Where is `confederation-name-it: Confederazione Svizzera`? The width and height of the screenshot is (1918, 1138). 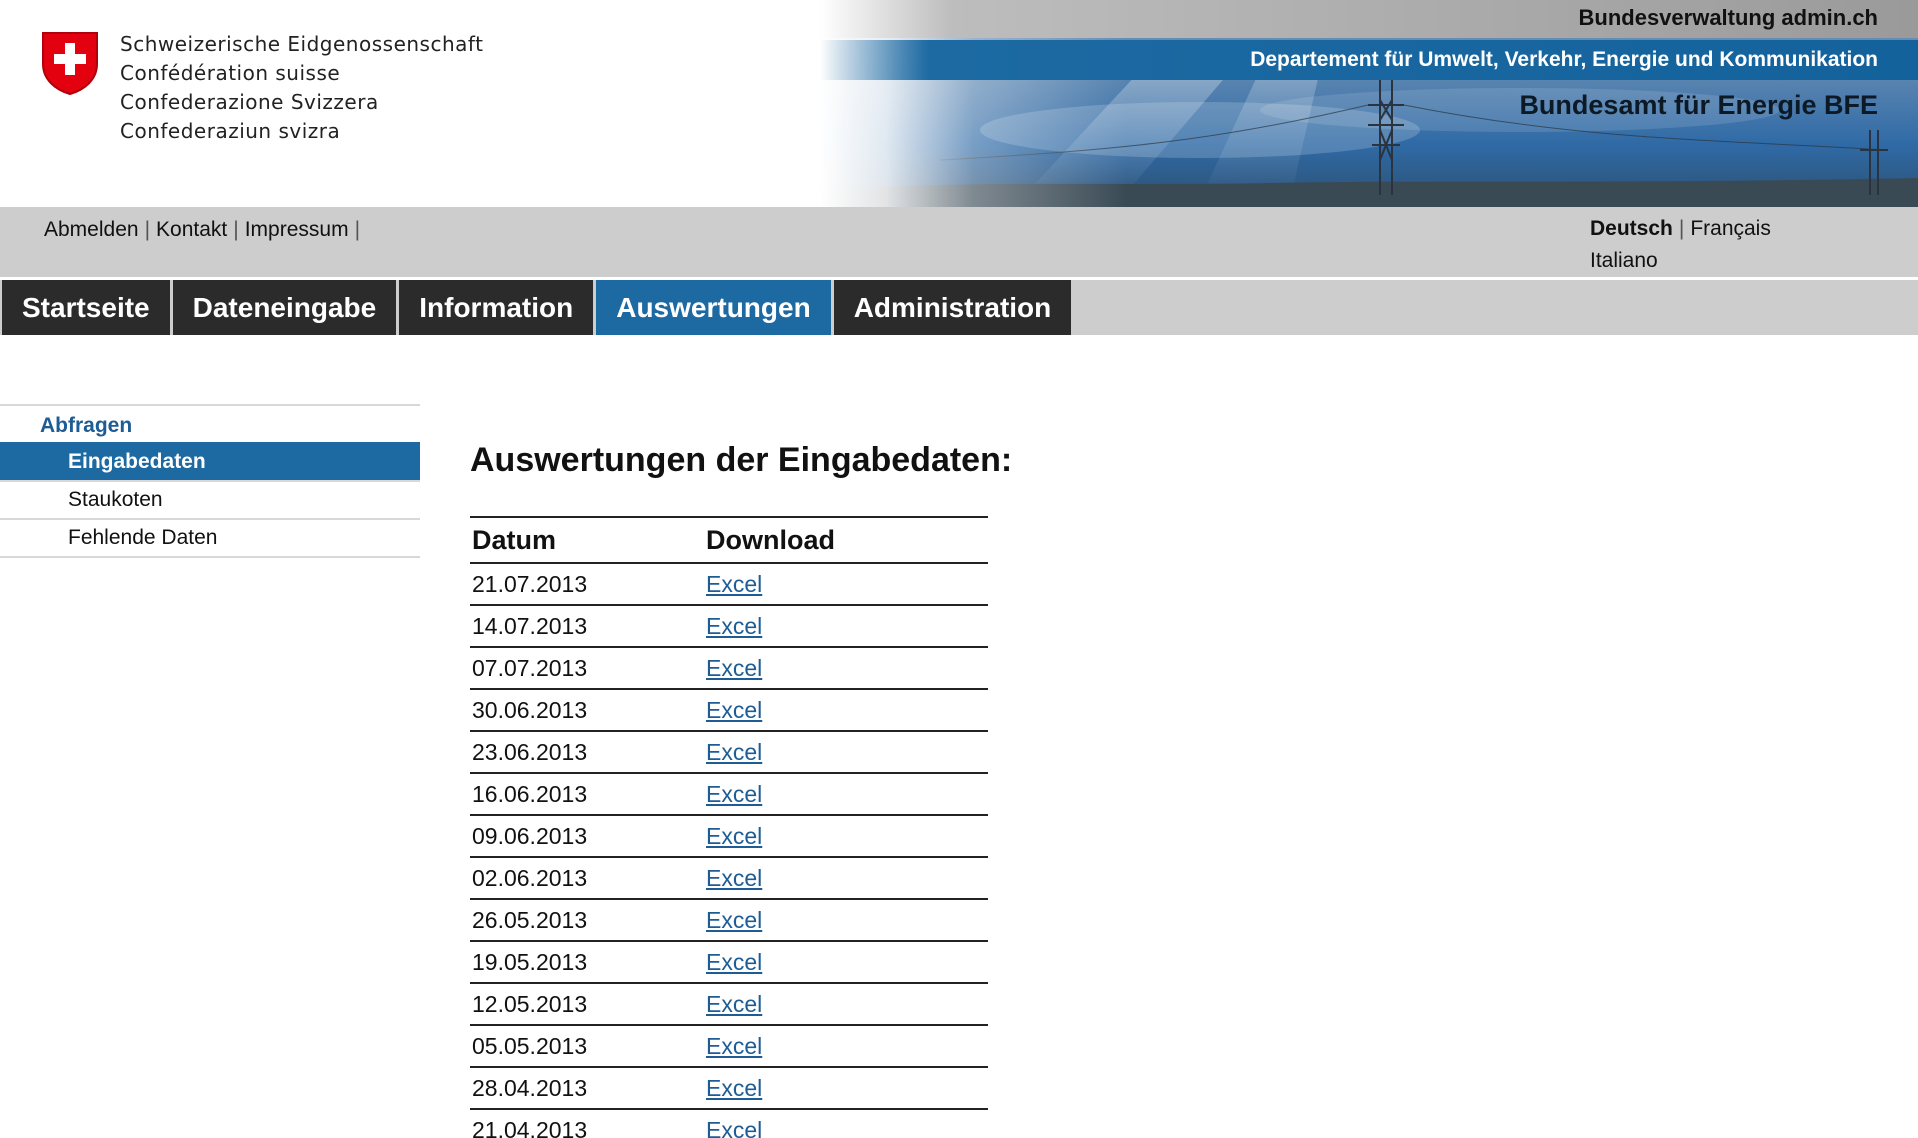
confederation-name-it: Confederazione Svizzera is located at coordinates (249, 102).